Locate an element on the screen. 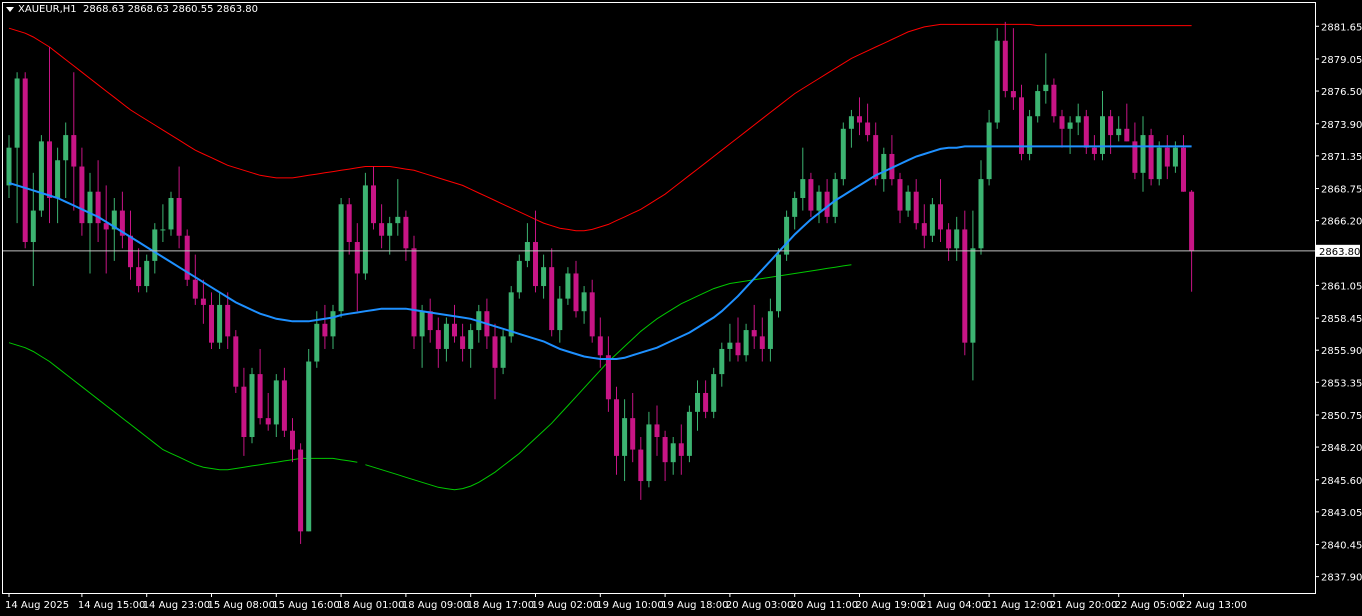  y-tick-label: 2858.45 is located at coordinates (1341, 319).